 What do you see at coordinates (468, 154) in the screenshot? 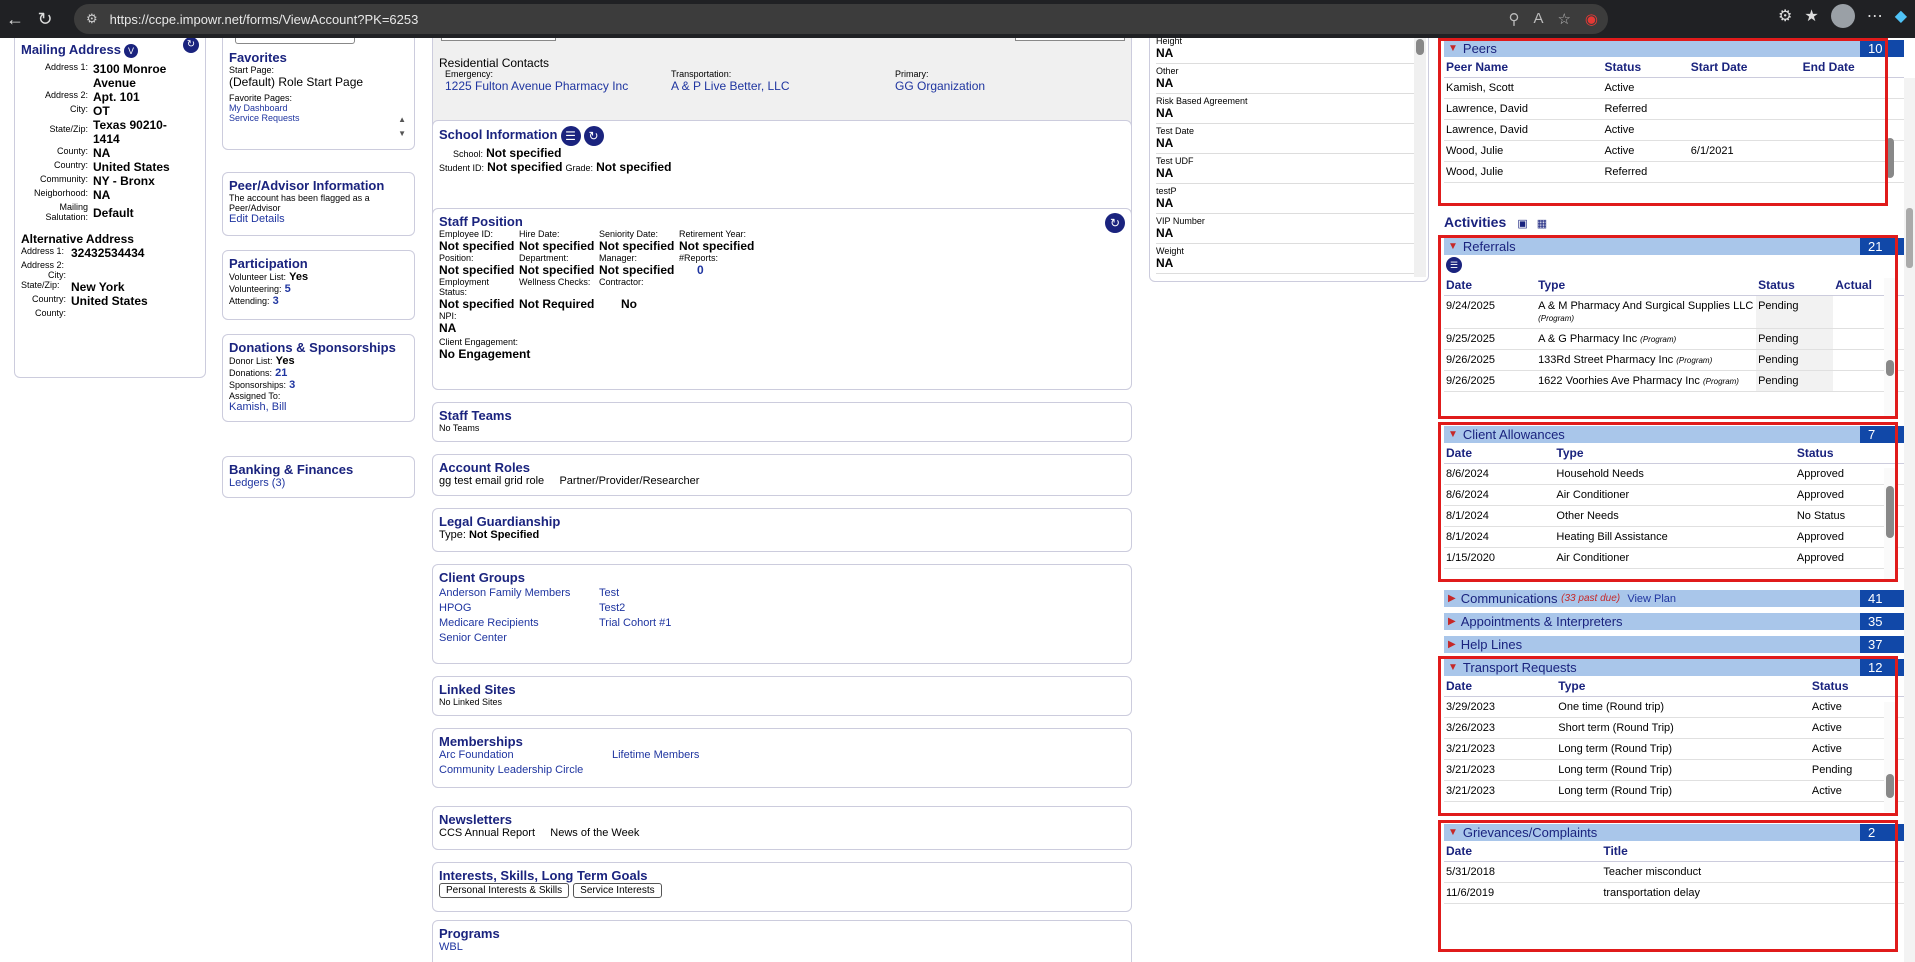
I see `school-label: School:` at bounding box center [468, 154].